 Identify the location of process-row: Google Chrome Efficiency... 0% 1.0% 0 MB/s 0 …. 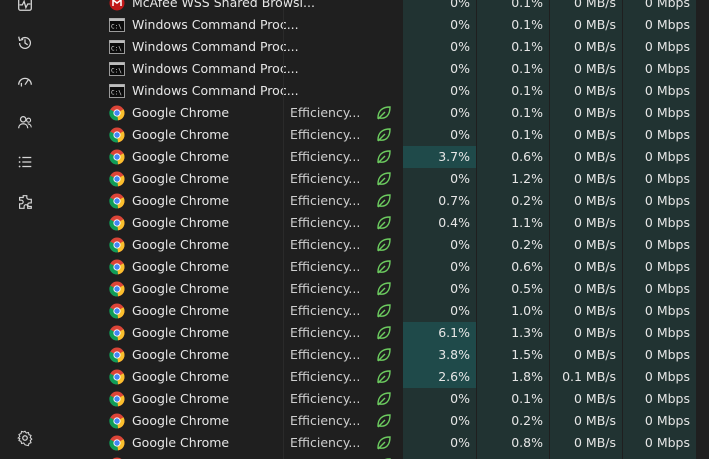
(379, 311).